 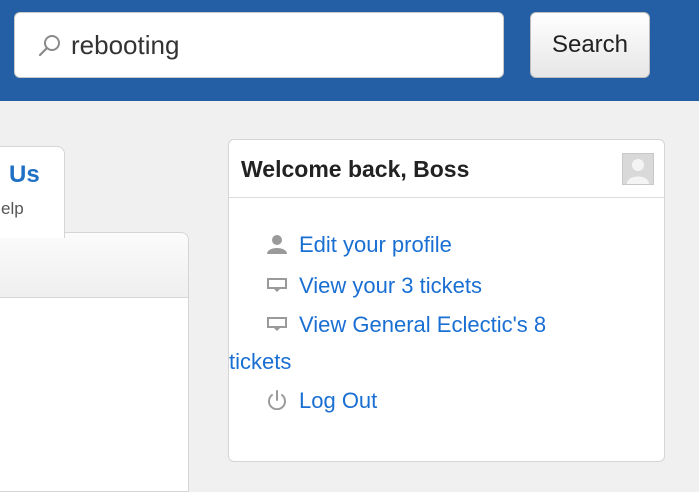 I want to click on search-input, so click(x=281, y=45).